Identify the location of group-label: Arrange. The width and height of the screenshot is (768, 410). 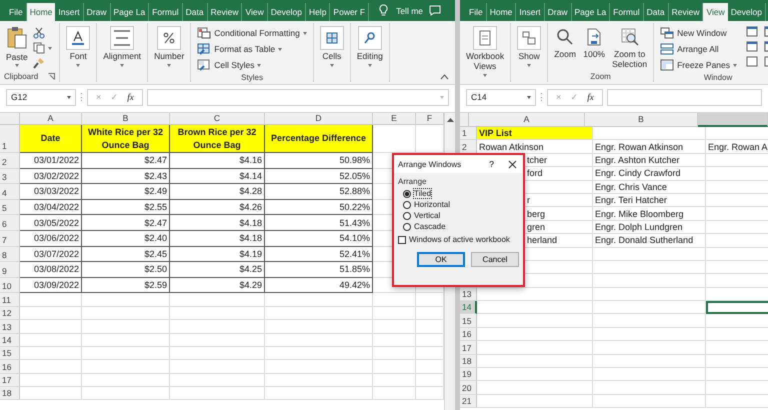
(413, 181).